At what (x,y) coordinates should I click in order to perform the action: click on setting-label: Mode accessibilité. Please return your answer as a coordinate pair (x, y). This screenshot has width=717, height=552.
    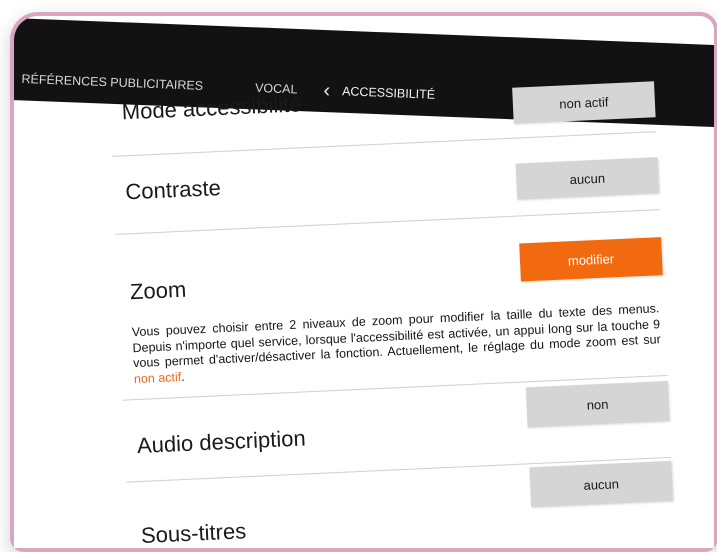
    Looking at the image, I should click on (211, 108).